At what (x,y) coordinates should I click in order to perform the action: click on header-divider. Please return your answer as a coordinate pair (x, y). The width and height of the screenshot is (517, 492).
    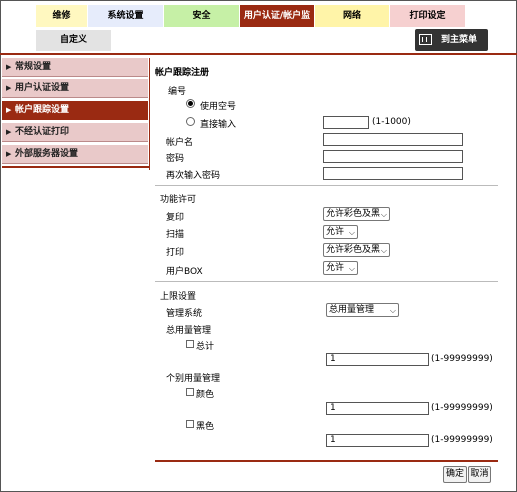
    Looking at the image, I should click on (258, 54).